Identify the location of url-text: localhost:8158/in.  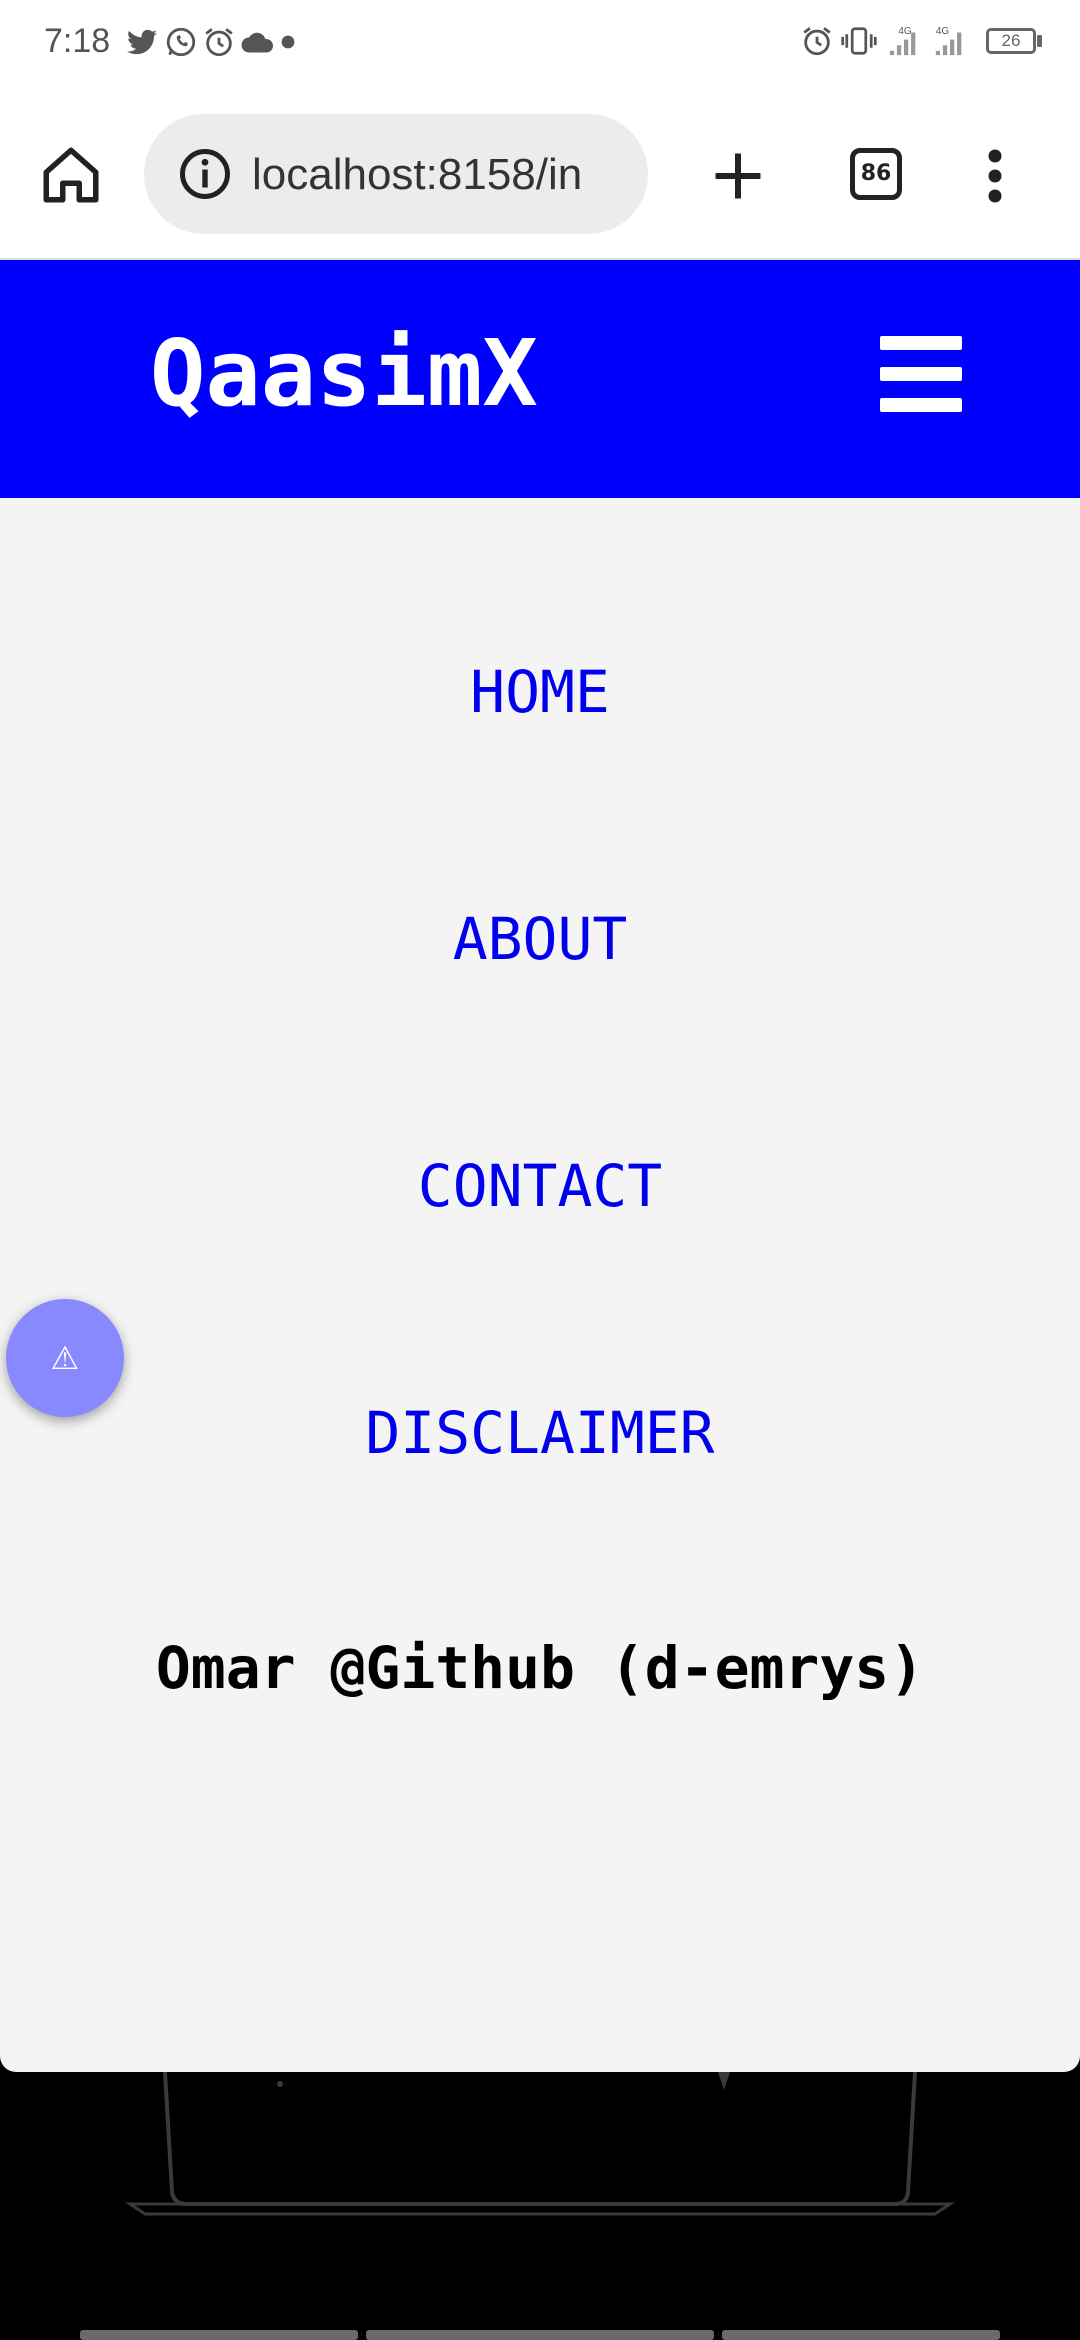
(417, 175).